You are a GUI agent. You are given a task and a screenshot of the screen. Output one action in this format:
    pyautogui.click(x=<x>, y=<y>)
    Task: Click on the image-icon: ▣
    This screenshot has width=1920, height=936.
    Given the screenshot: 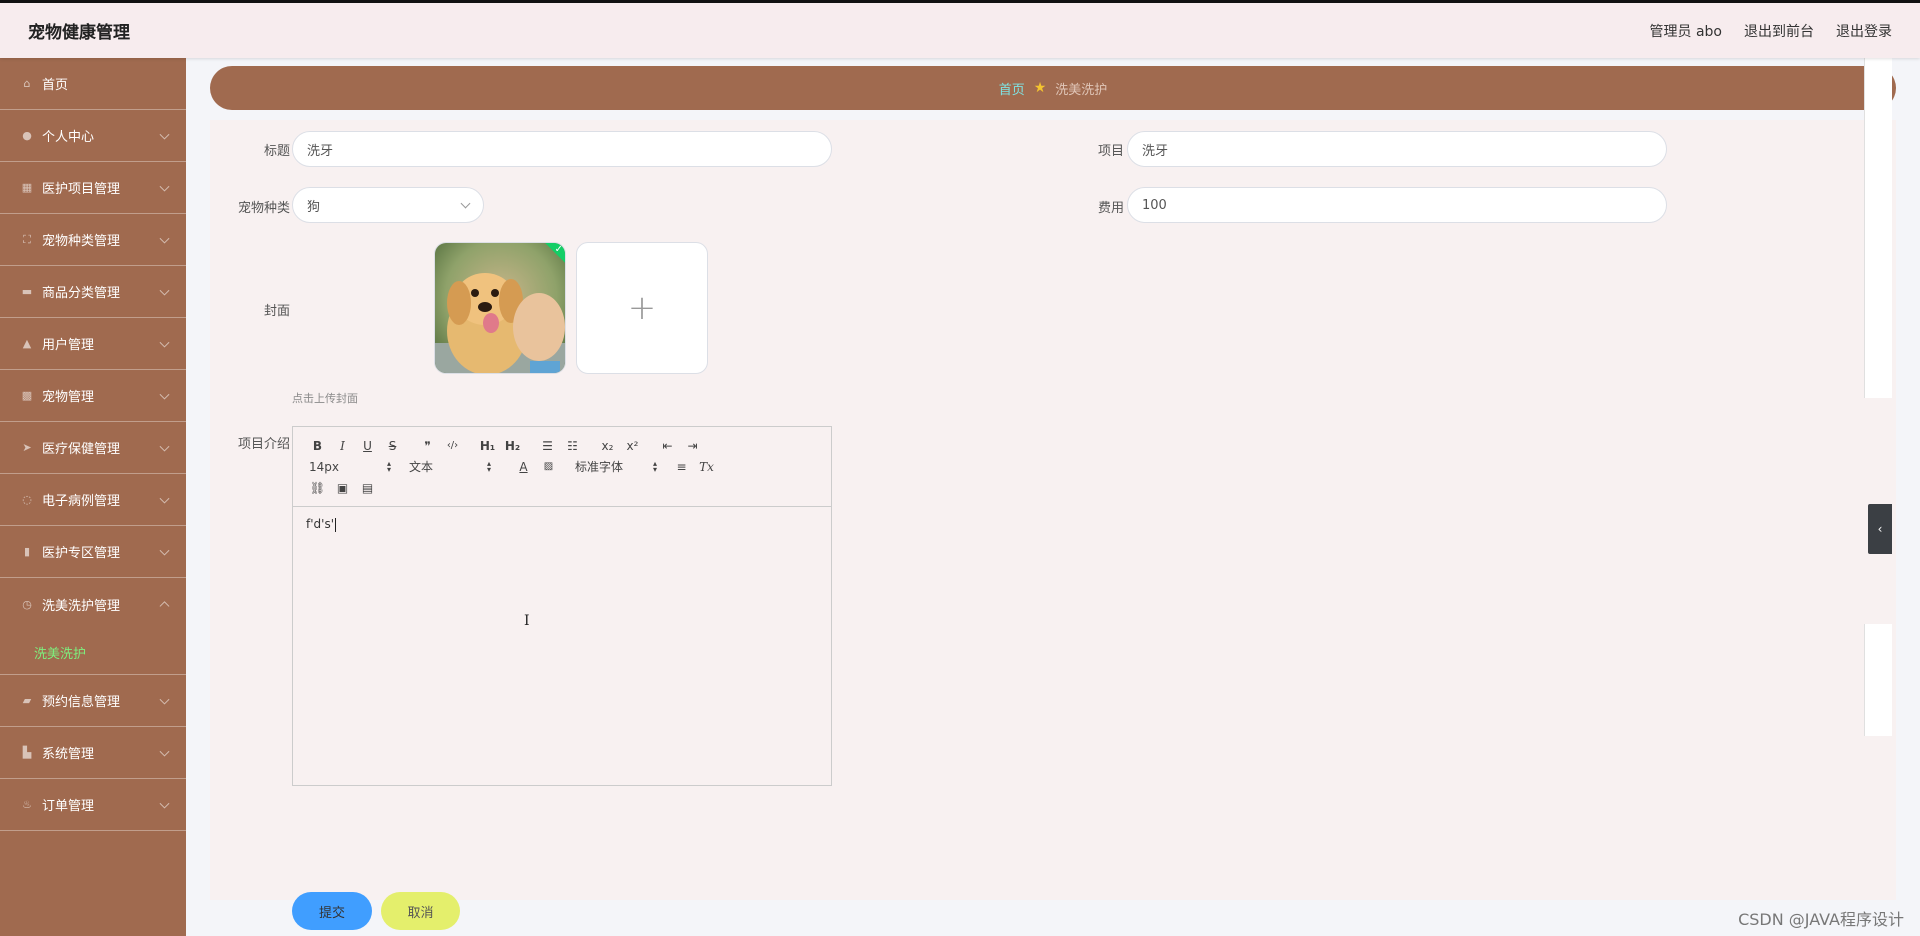 What is the action you would take?
    pyautogui.click(x=342, y=487)
    